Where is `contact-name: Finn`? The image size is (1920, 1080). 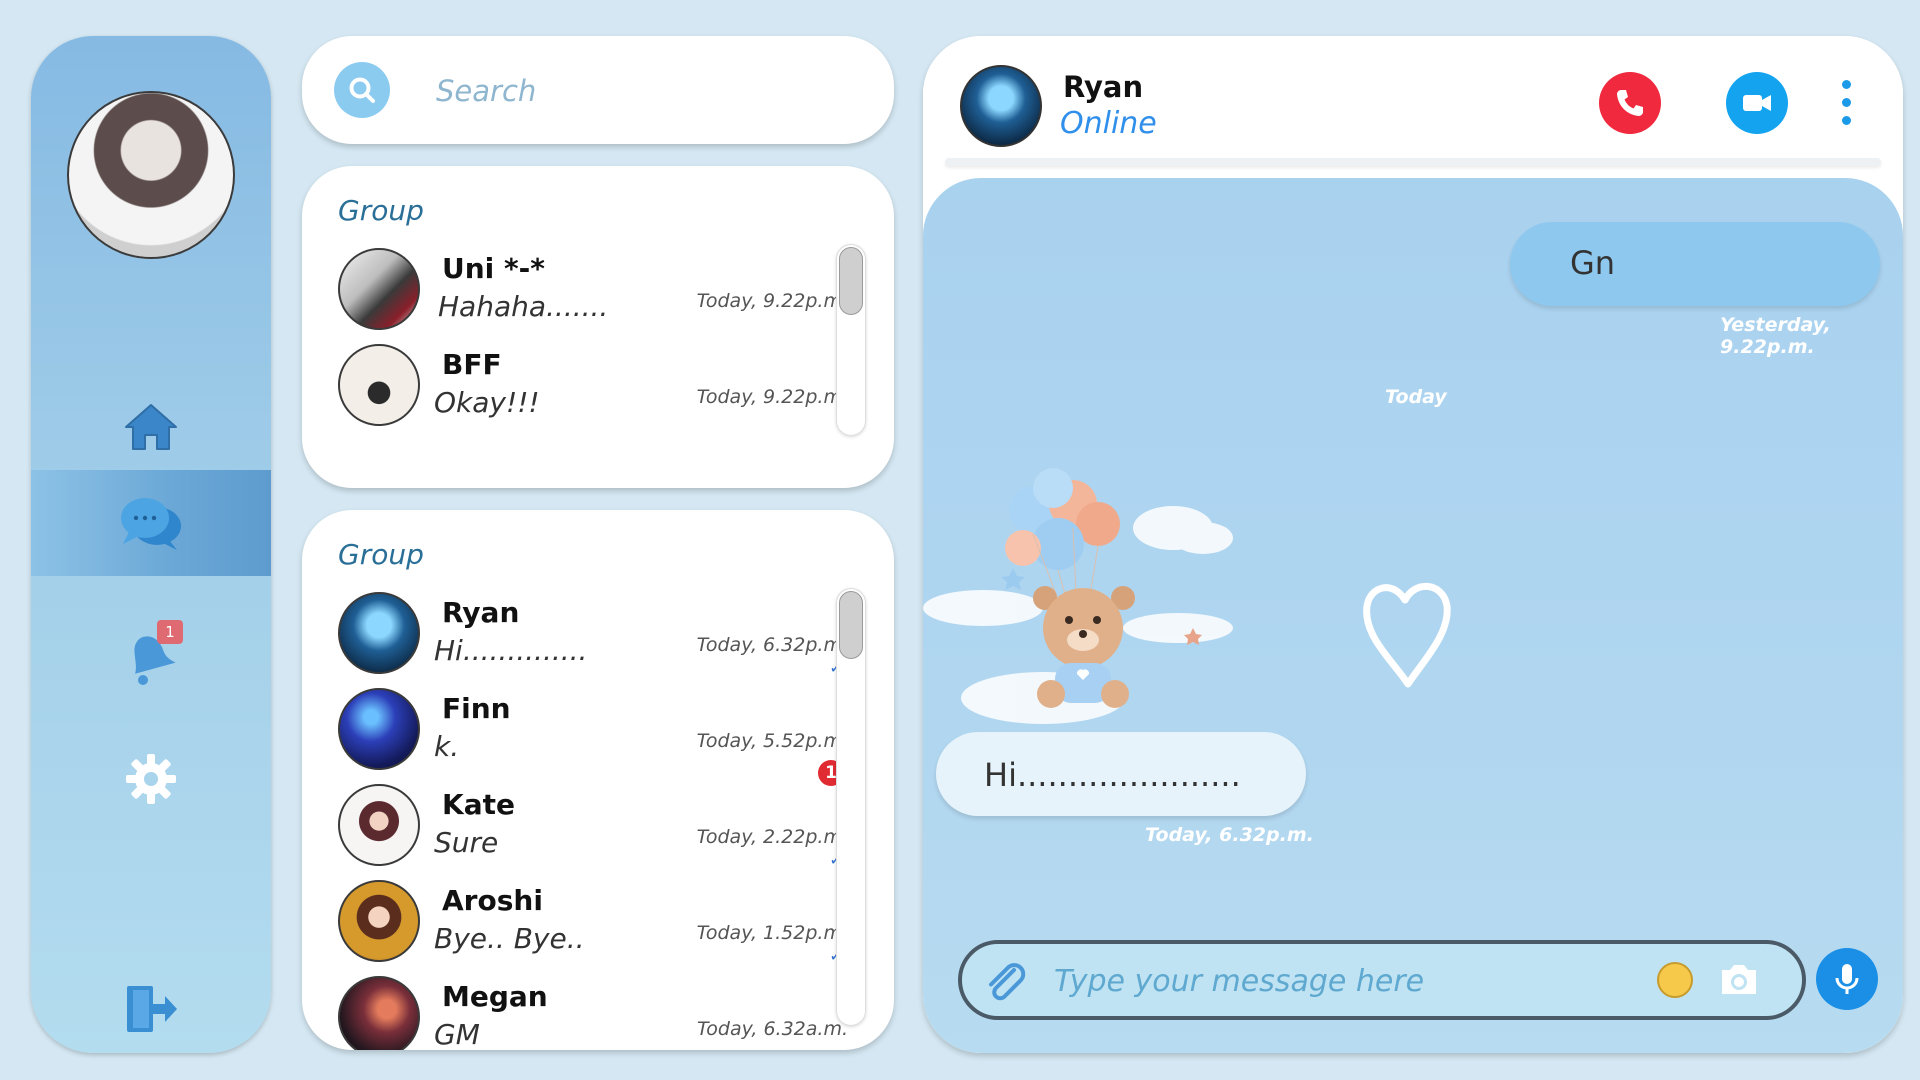
contact-name: Finn is located at coordinates (476, 708).